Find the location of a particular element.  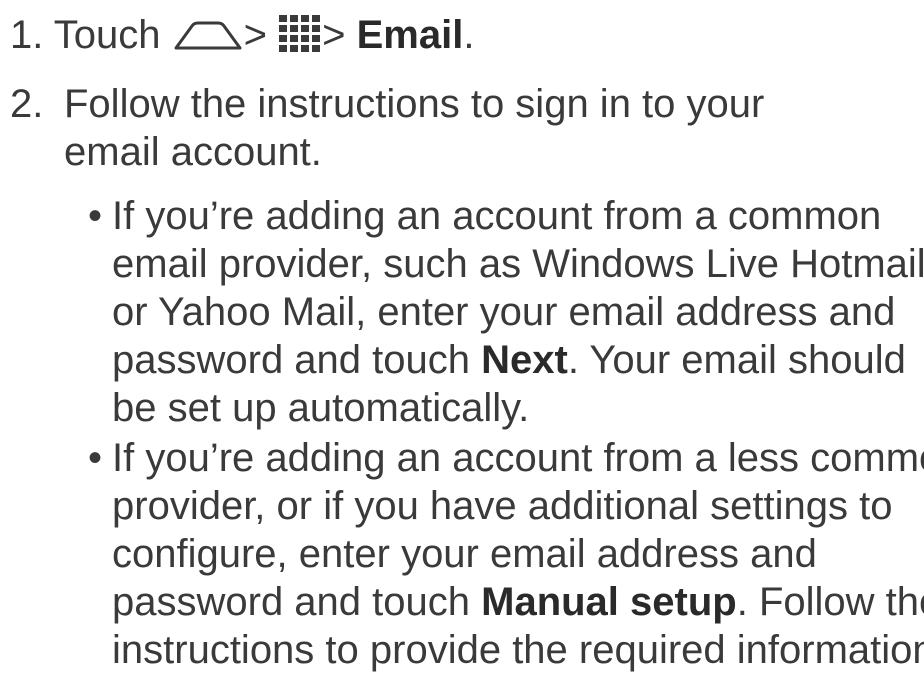

step-1: 1. Touch > > Email. is located at coordinates (242, 37).